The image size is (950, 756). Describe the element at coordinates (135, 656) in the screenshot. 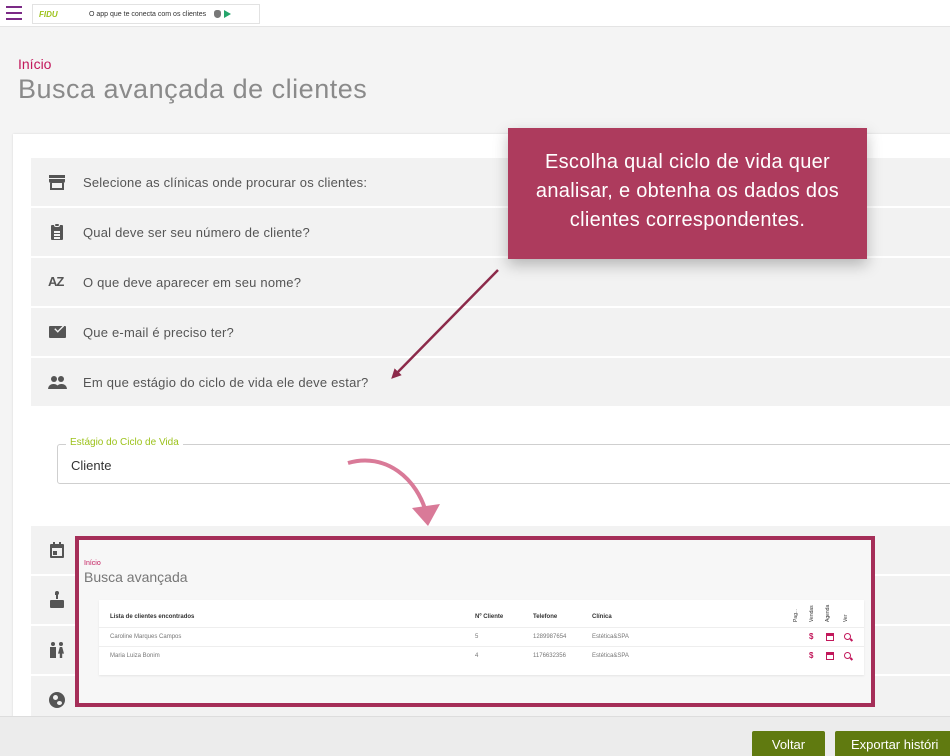

I see `client-name: Maria Luiza Bonim` at that location.